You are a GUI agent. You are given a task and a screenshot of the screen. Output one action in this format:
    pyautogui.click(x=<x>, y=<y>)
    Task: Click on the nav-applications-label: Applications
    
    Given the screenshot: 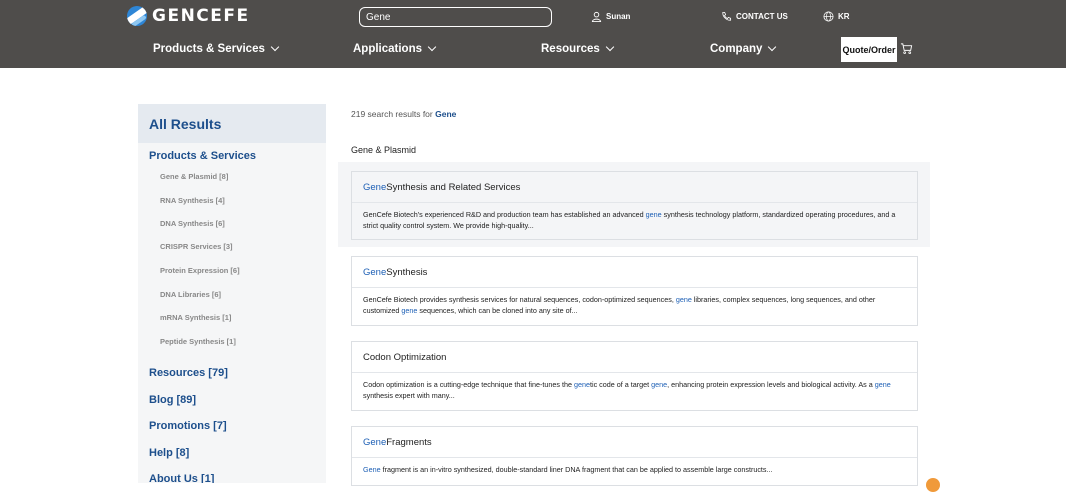 What is the action you would take?
    pyautogui.click(x=388, y=49)
    